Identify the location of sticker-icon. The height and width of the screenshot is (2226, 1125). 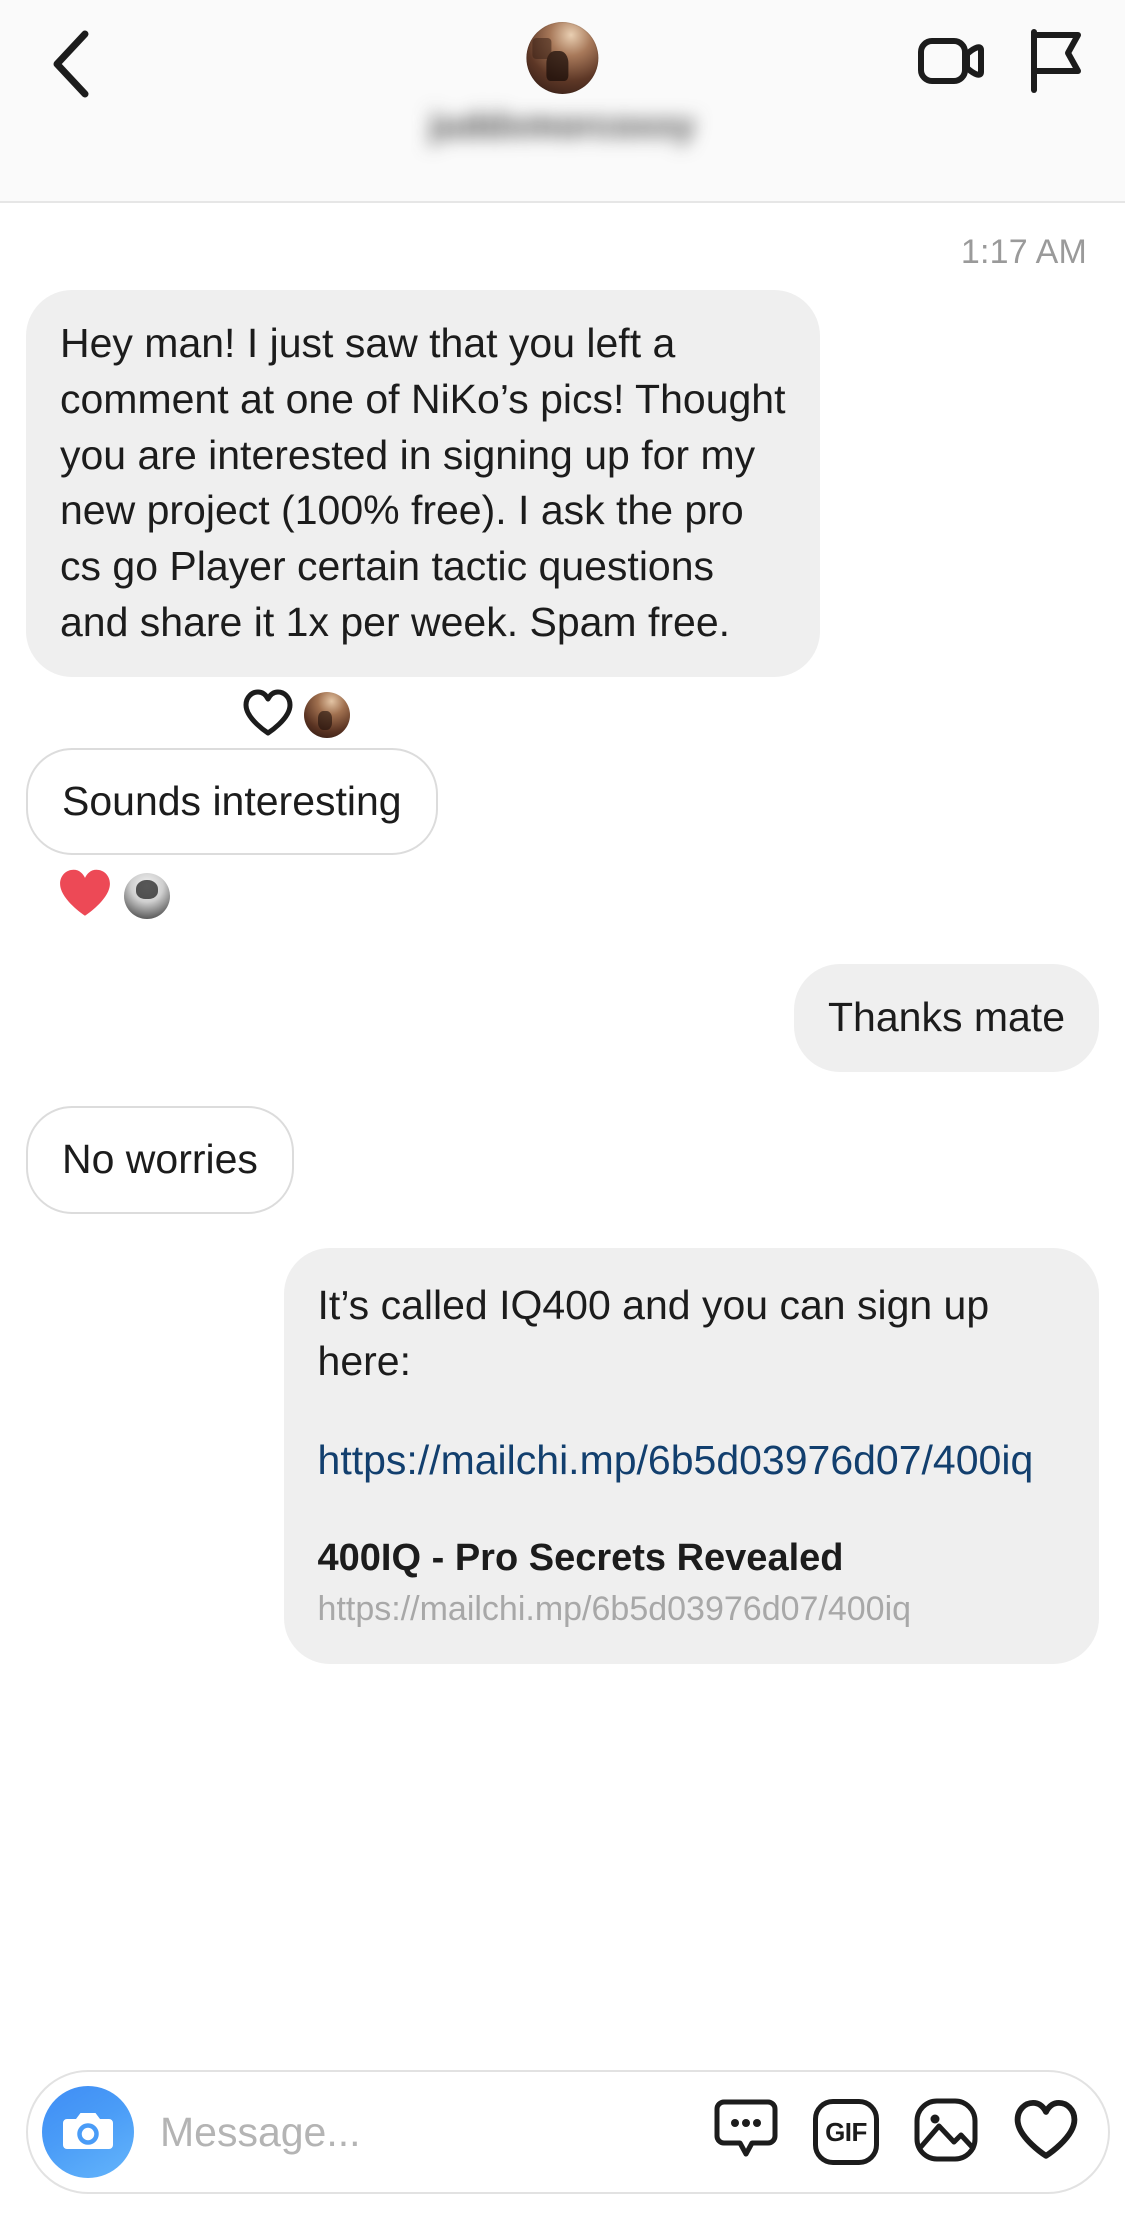
(746, 2132).